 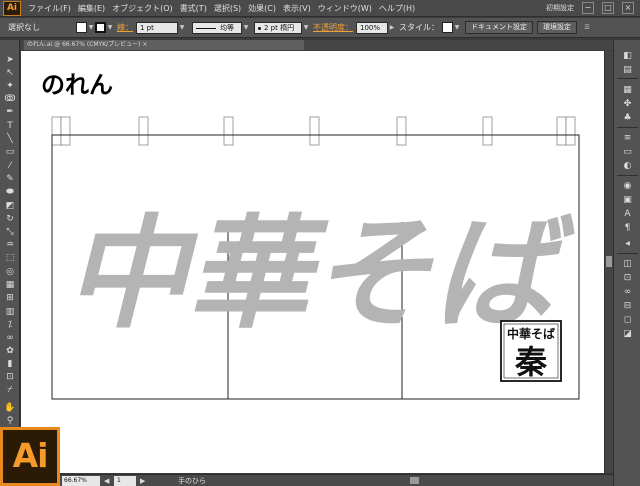 What do you see at coordinates (10, 219) in the screenshot?
I see `rotate-icon: ↻` at bounding box center [10, 219].